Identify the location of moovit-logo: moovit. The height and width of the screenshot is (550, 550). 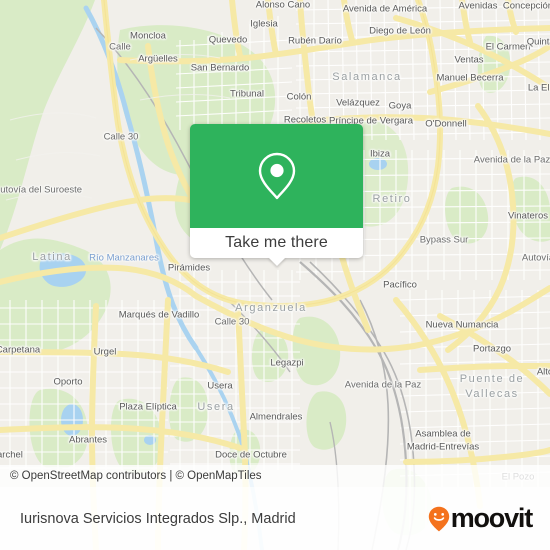
(489, 518).